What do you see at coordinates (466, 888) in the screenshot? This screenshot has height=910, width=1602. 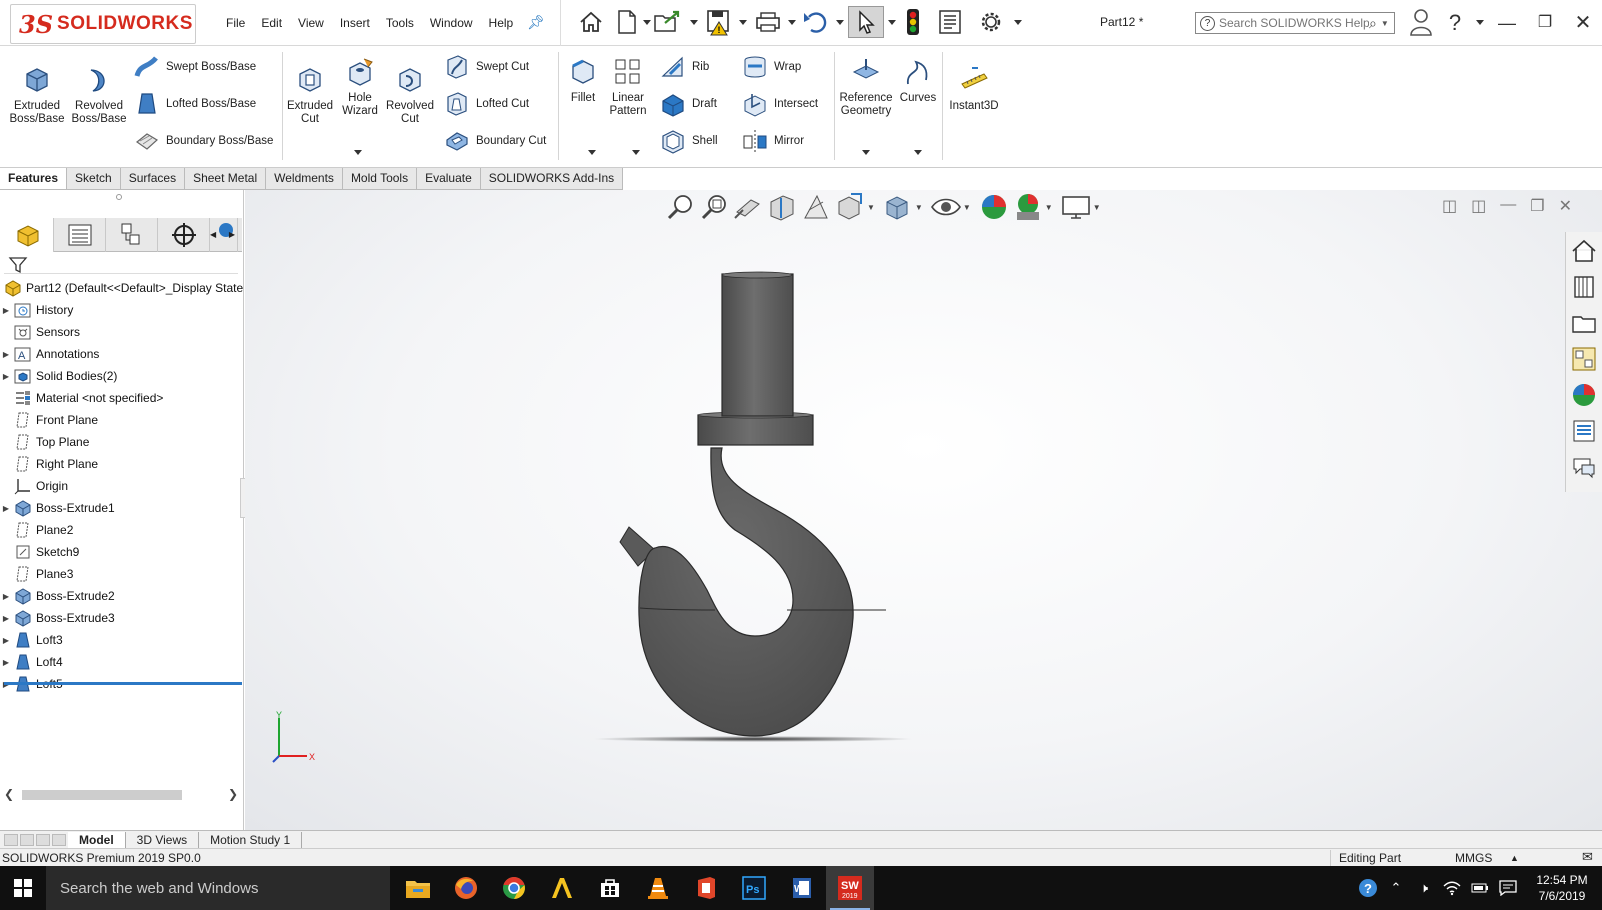 I see `firefox-taskbar-icon` at bounding box center [466, 888].